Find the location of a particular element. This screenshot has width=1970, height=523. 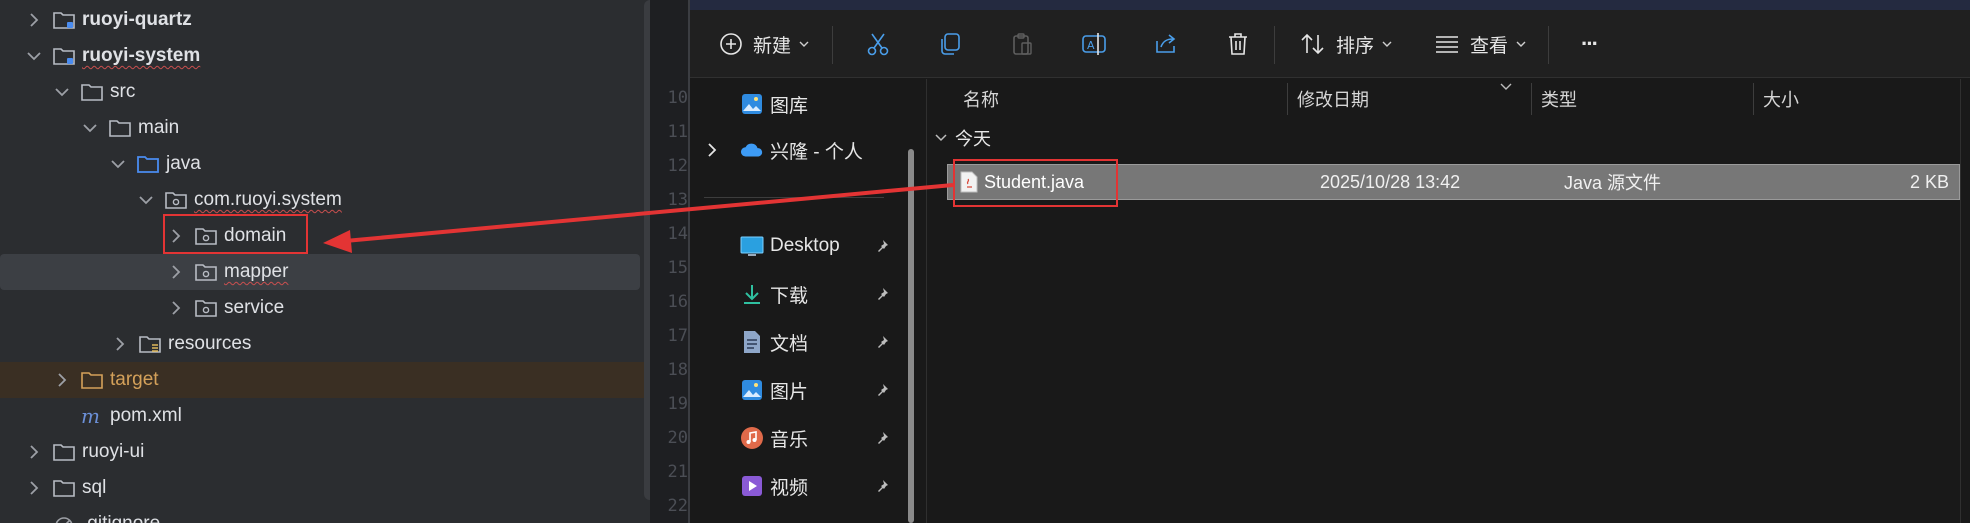

source-folder-icon is located at coordinates (148, 164).